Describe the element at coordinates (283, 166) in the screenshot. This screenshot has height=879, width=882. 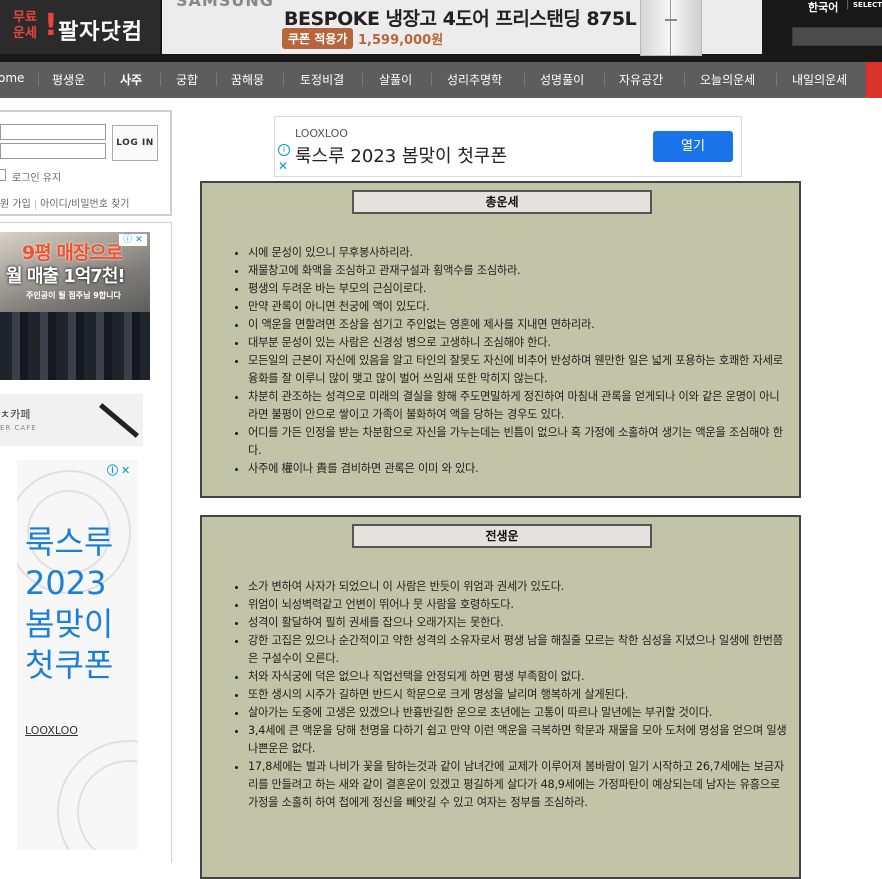
I see `ad-close-icon: ✕` at that location.